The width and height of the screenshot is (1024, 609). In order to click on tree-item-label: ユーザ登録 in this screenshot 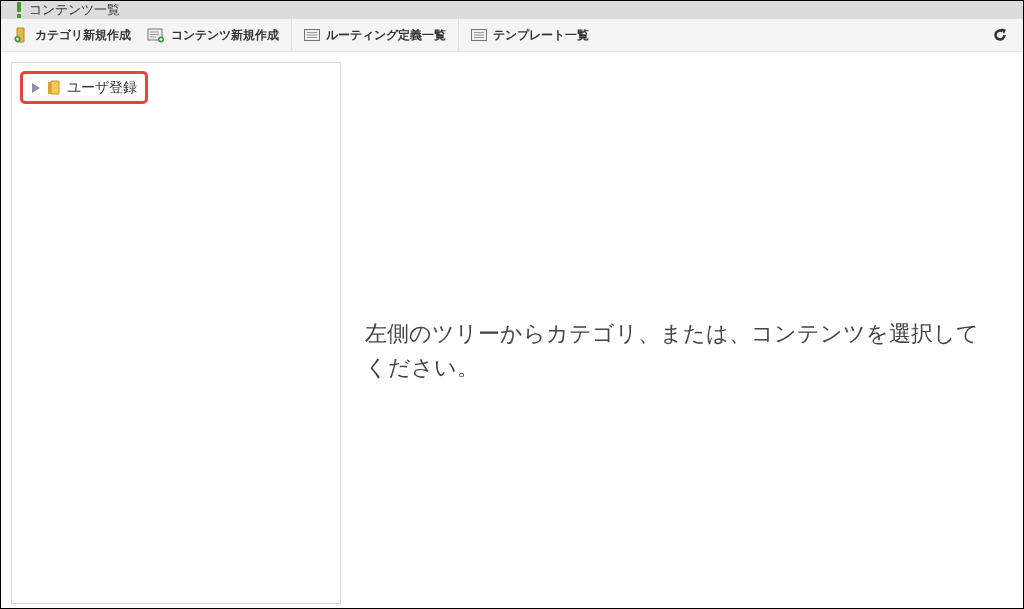, I will do `click(102, 87)`.